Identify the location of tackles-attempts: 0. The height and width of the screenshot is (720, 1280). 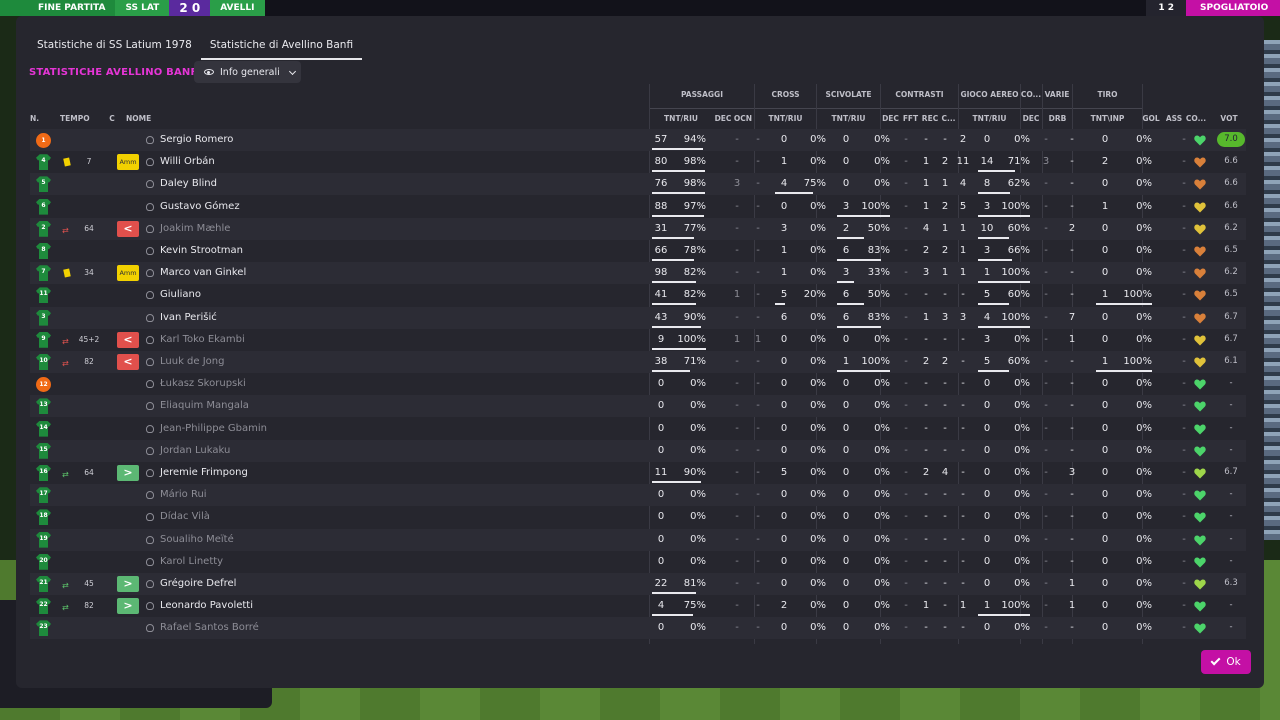
(846, 406).